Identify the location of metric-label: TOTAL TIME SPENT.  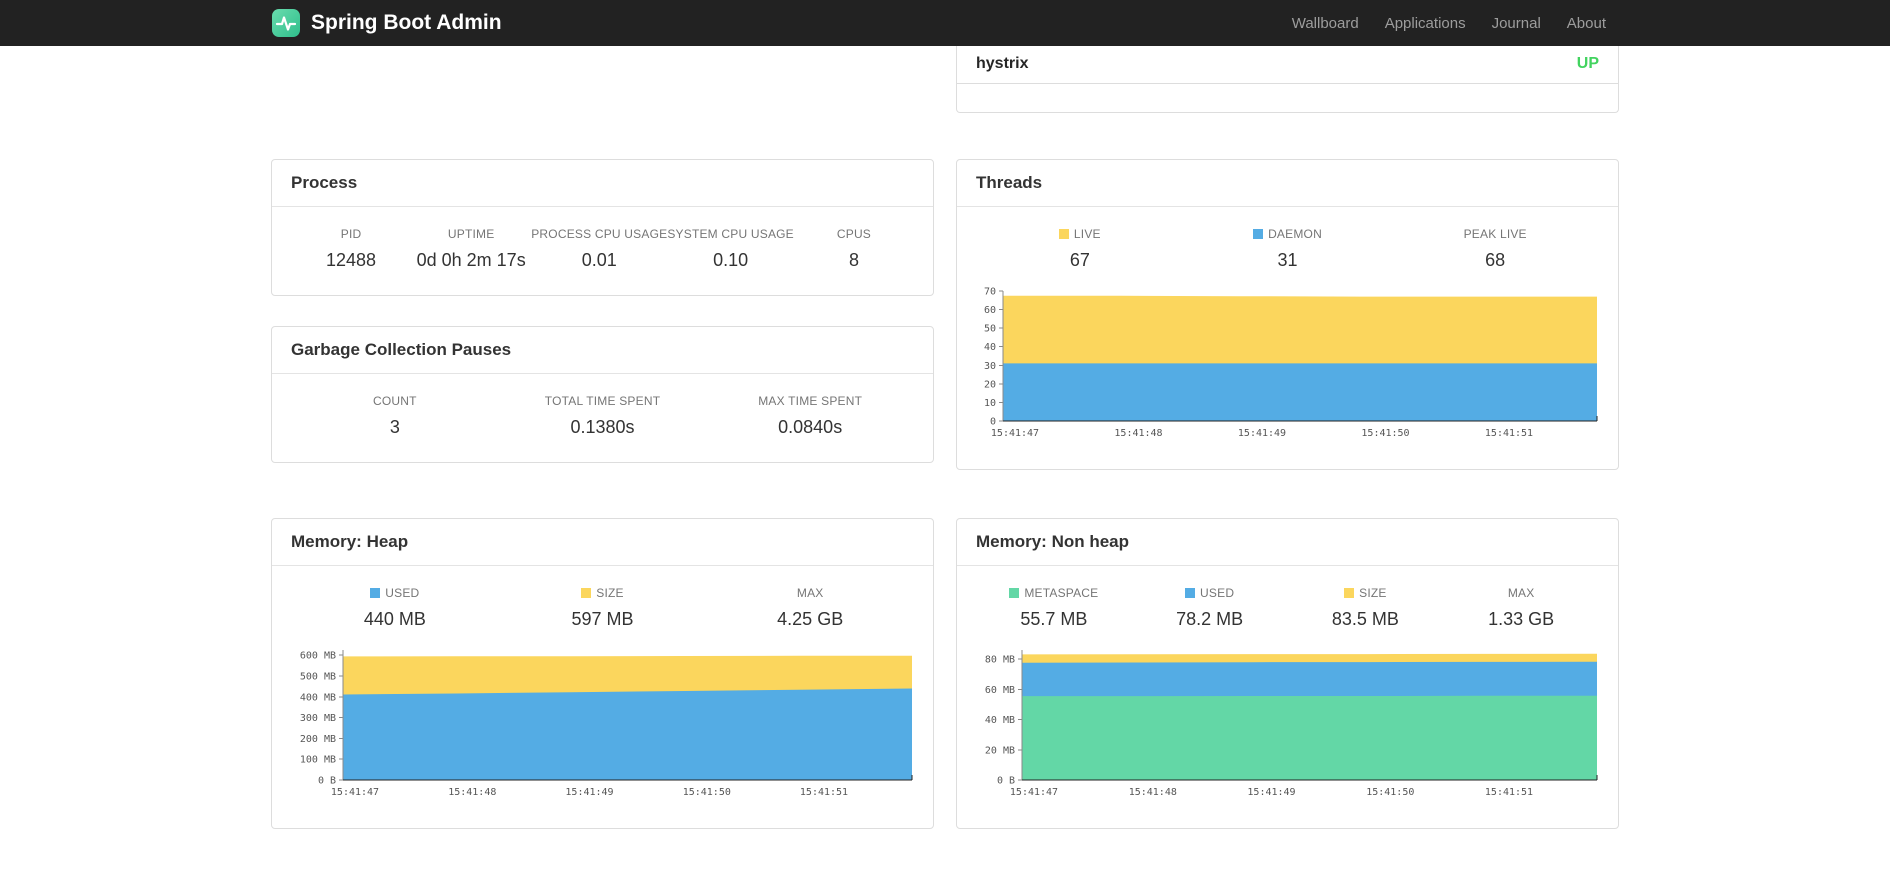
(602, 401).